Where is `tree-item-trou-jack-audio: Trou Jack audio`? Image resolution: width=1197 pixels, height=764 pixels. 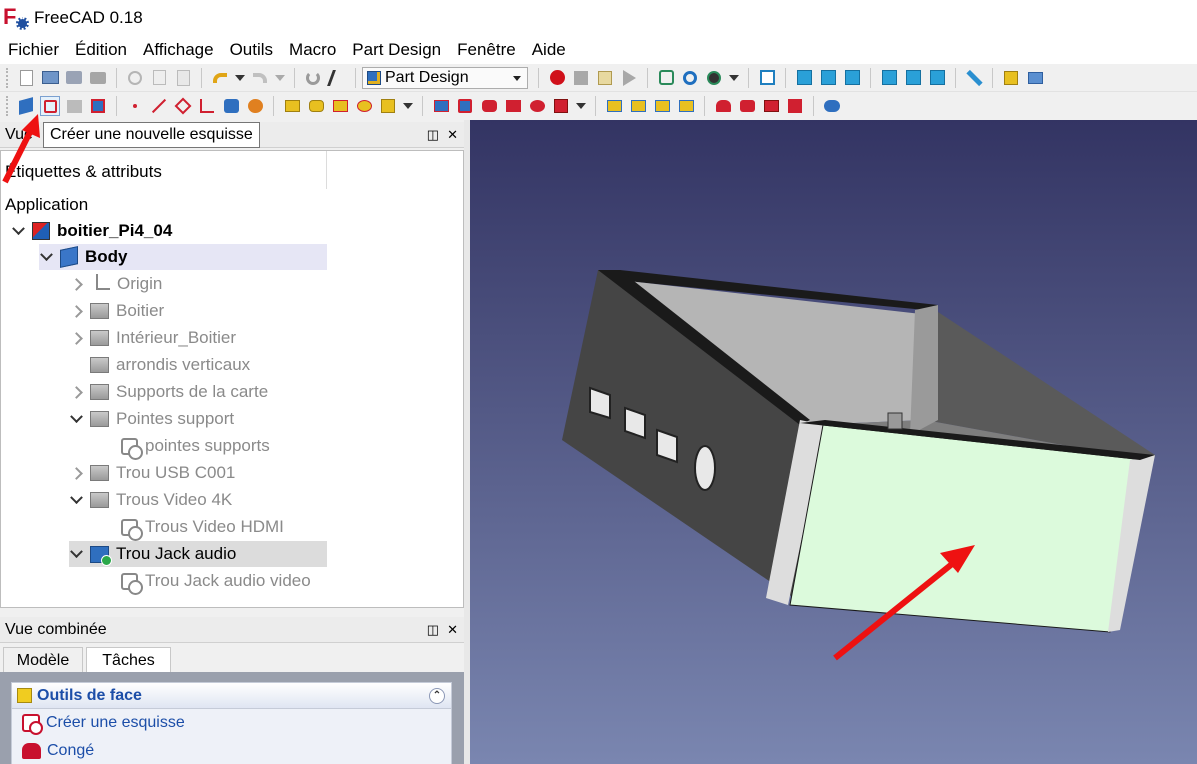 tree-item-trou-jack-audio: Trou Jack audio is located at coordinates (198, 554).